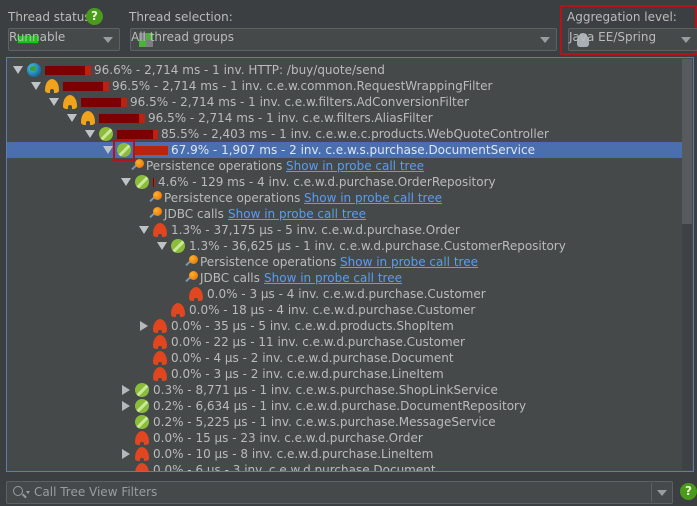 This screenshot has height=506, width=697. Describe the element at coordinates (651, 492) in the screenshot. I see `divider` at that location.